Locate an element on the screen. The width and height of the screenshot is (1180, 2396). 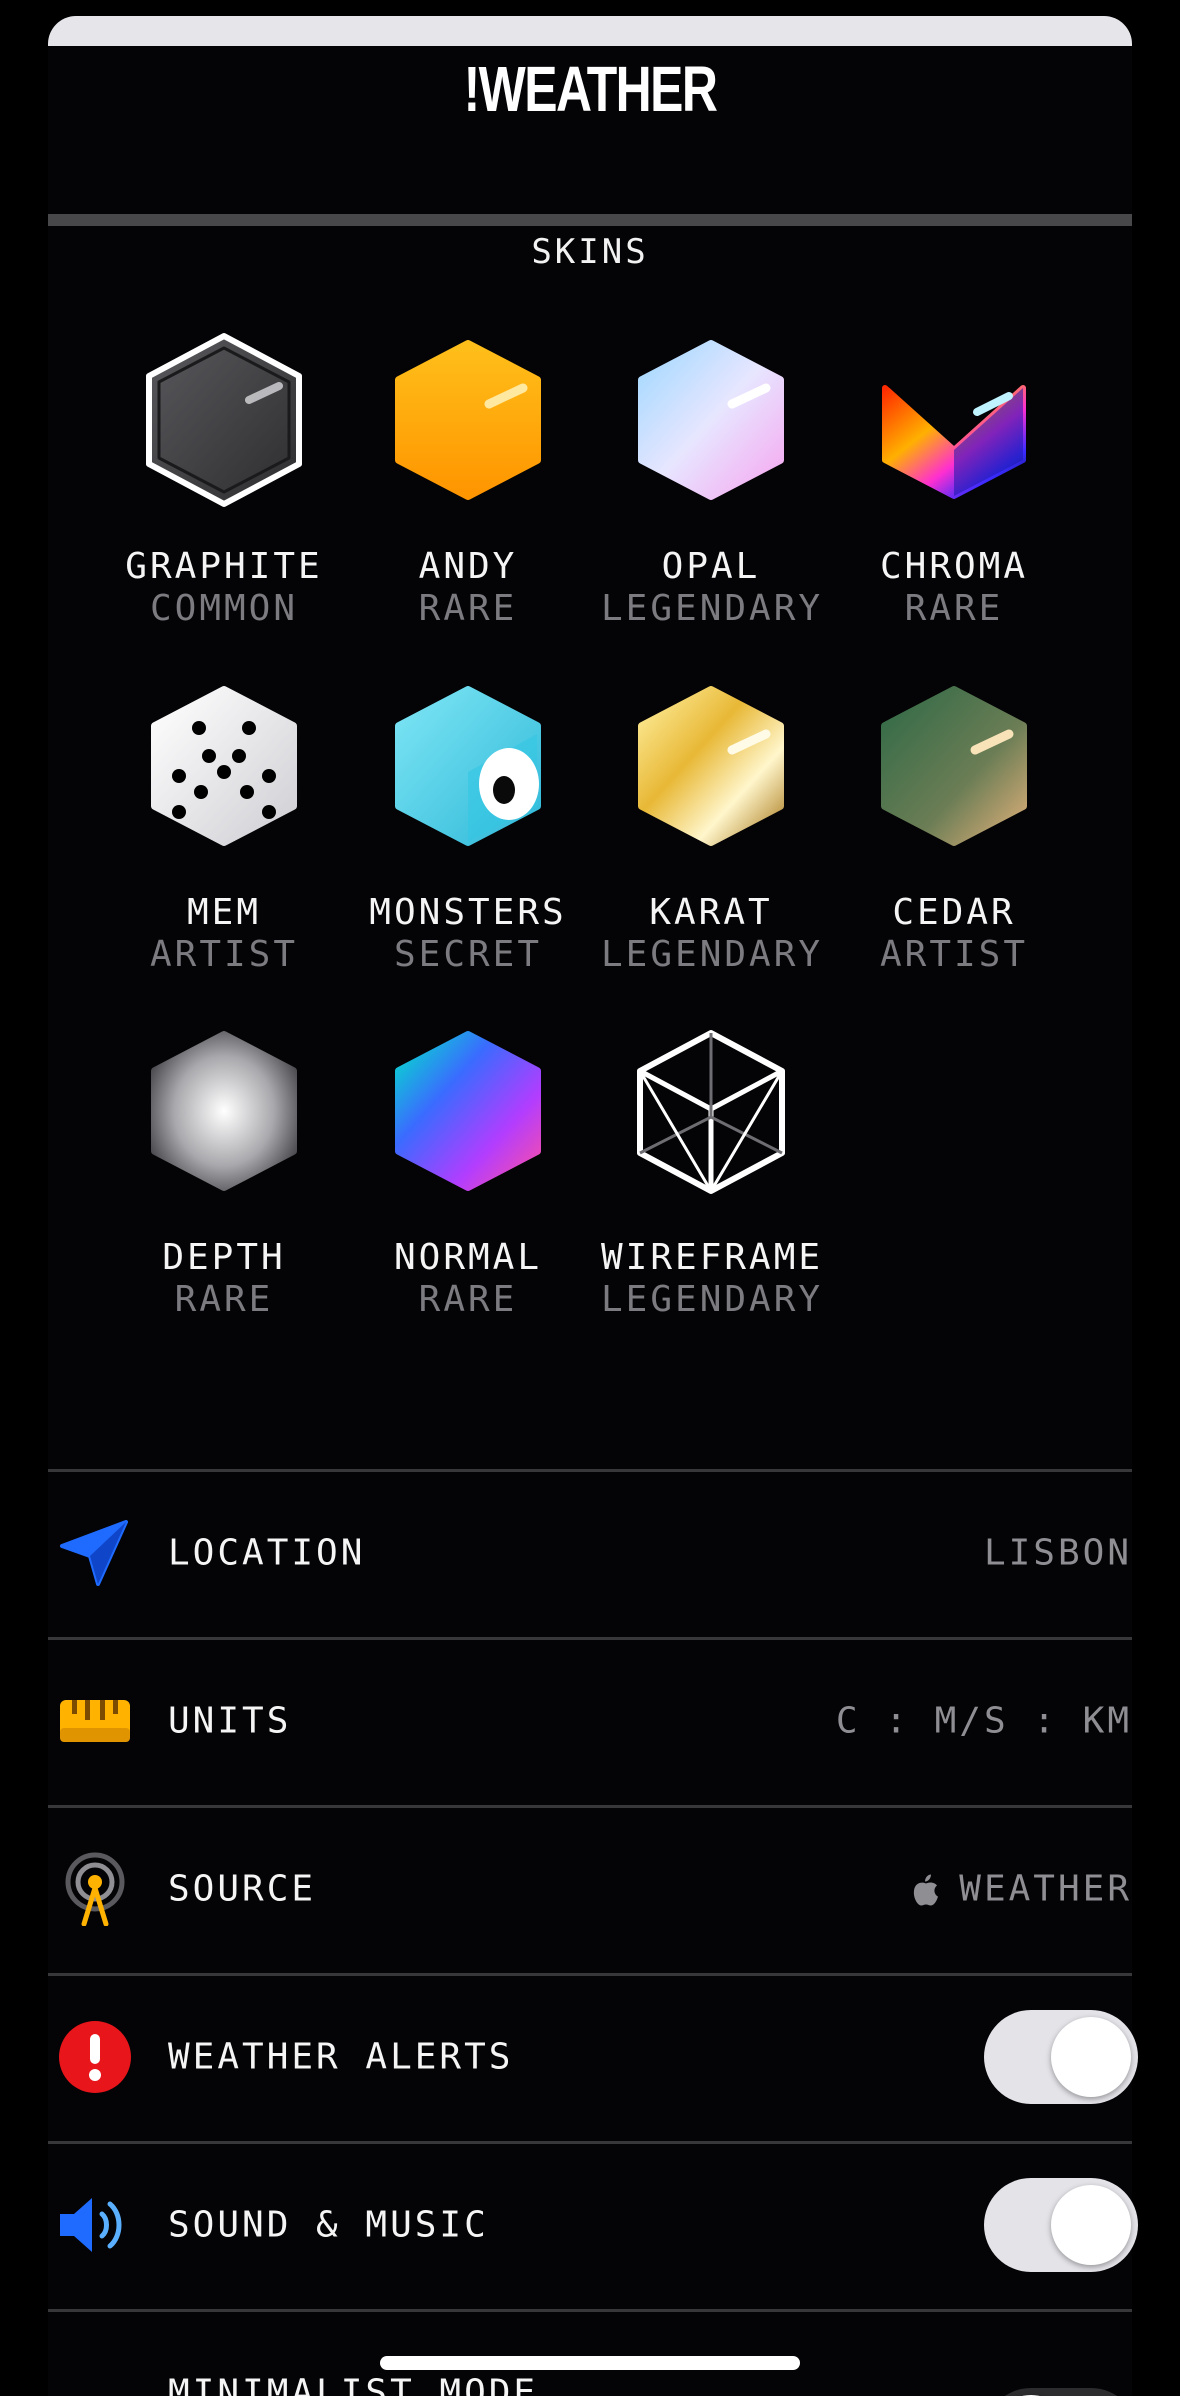
weather-alerts-row: WEATHER ALERTS is located at coordinates (593, 2057).